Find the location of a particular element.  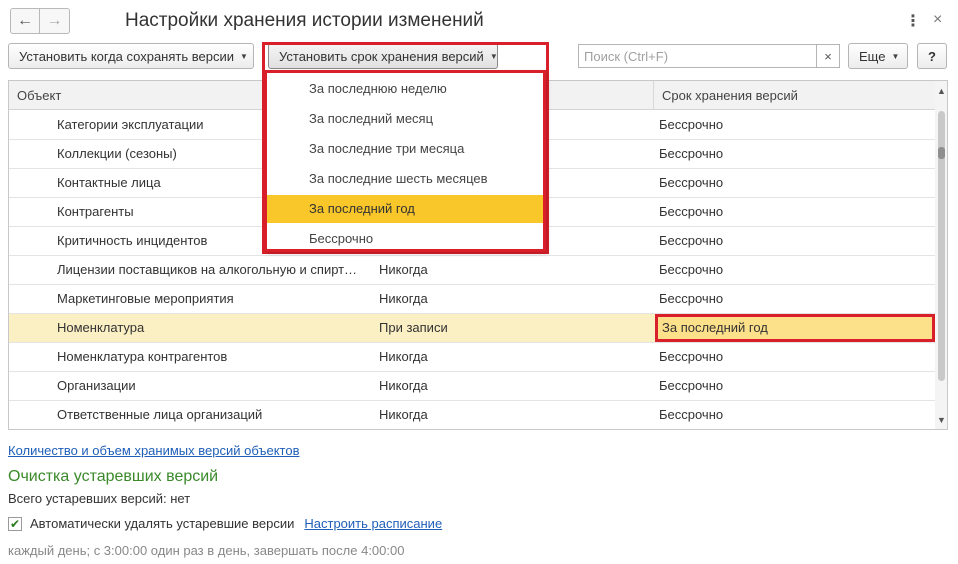

back-button: ← is located at coordinates (25, 21).